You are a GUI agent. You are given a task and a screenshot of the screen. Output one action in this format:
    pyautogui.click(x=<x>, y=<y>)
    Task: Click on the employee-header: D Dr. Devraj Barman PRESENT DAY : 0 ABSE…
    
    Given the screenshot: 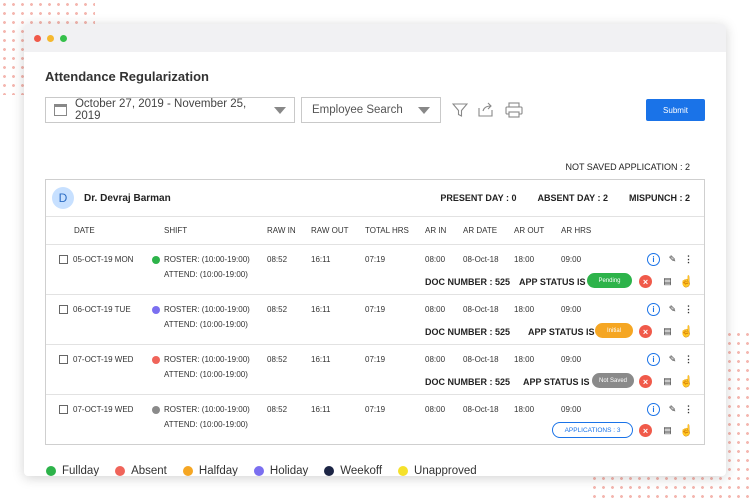 What is the action you would take?
    pyautogui.click(x=375, y=198)
    